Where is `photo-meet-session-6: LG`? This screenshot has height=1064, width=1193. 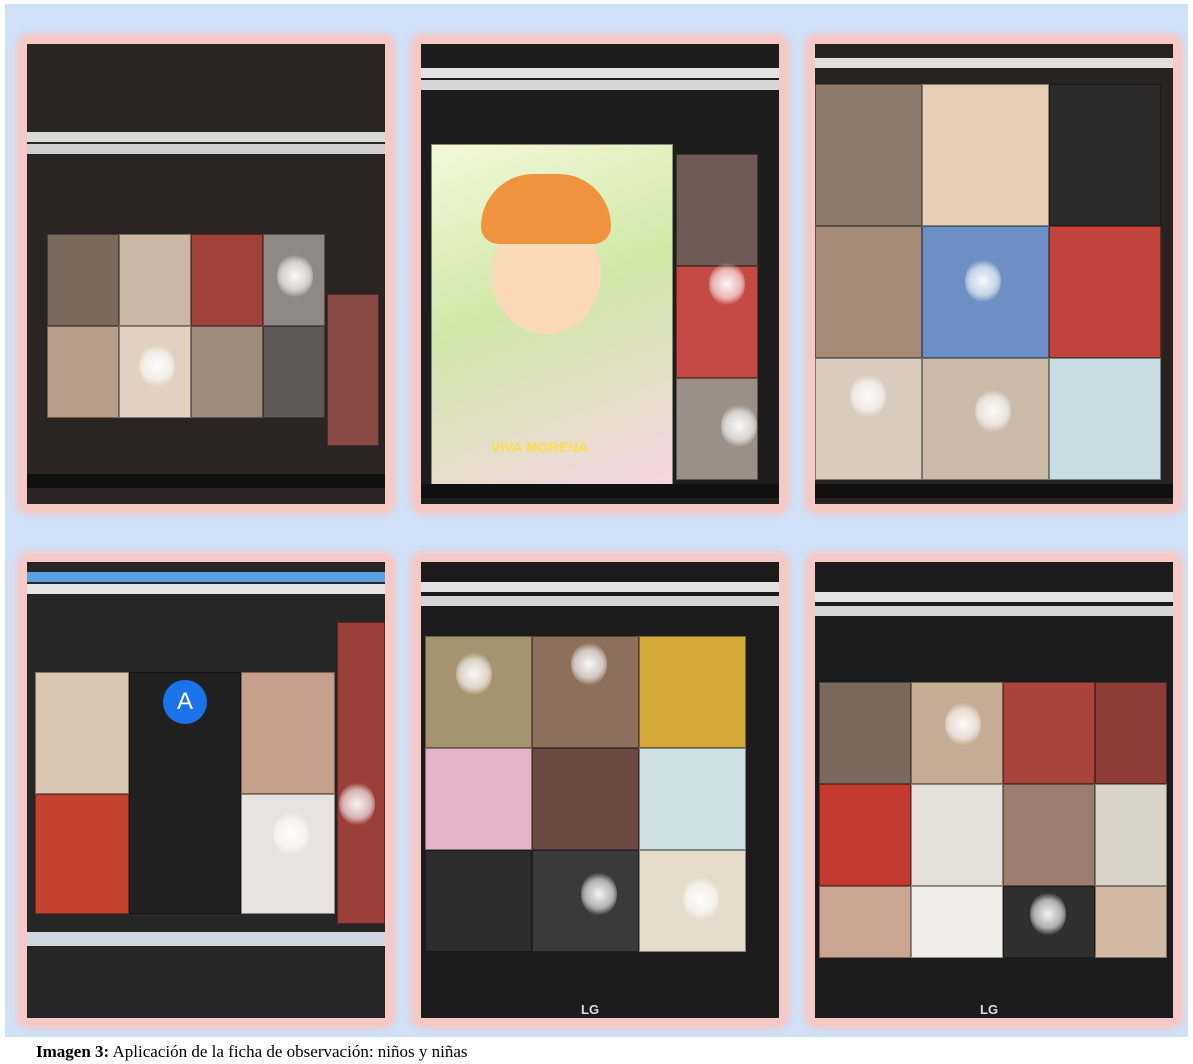 photo-meet-session-6: LG is located at coordinates (994, 790).